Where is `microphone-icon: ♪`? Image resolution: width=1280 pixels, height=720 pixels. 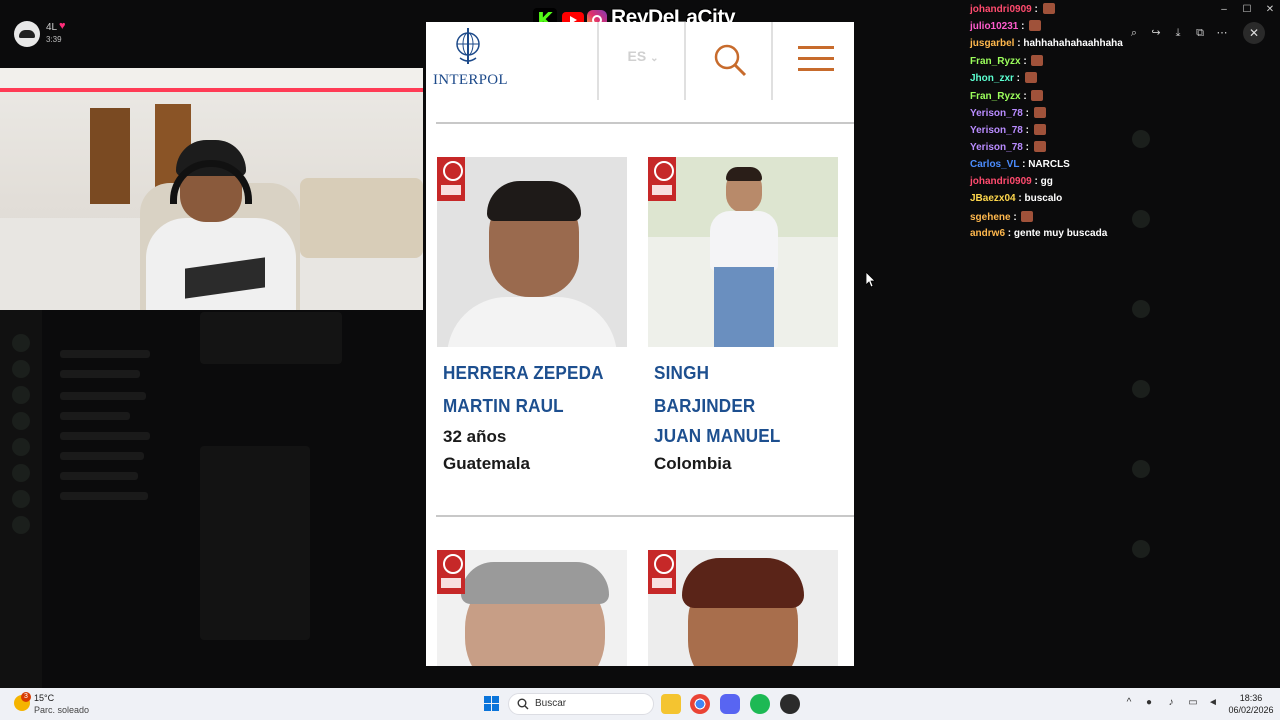
microphone-icon: ♪ is located at coordinates (1171, 703).